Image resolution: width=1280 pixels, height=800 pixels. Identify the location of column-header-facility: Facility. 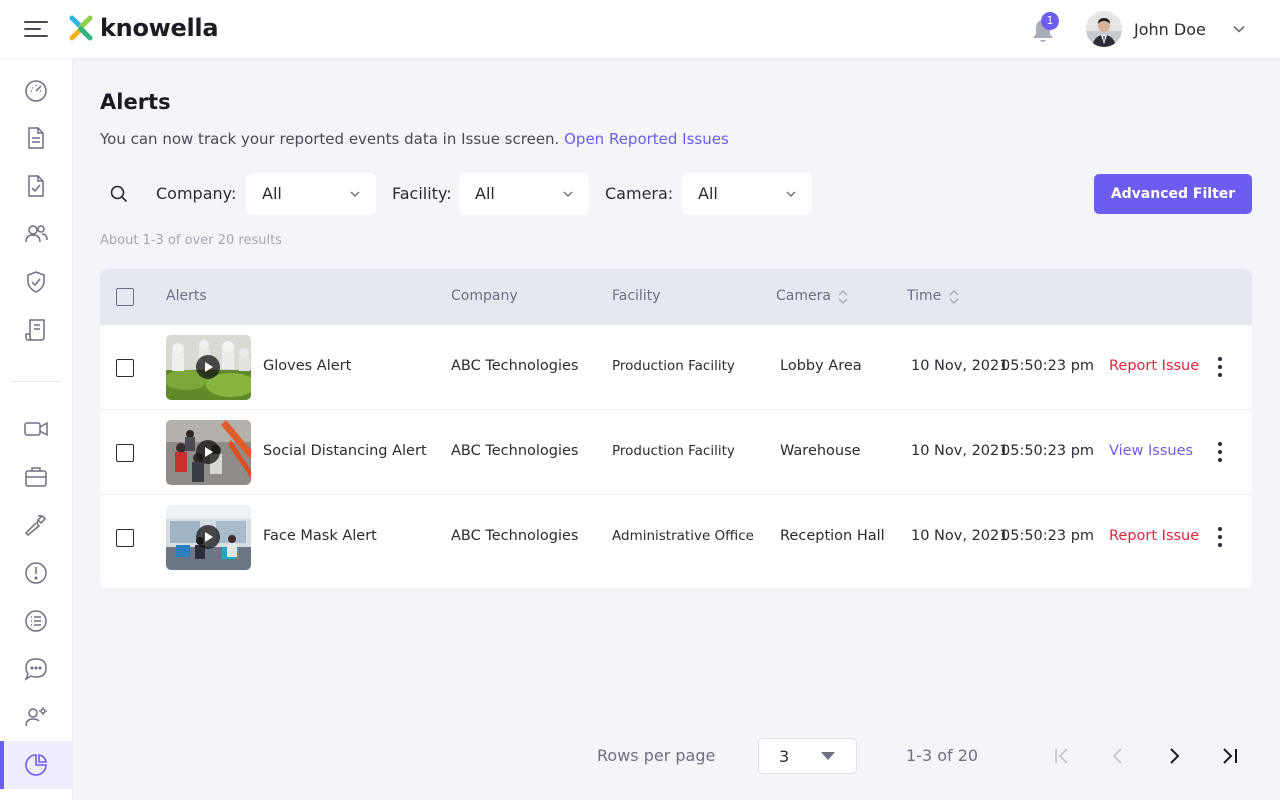
(636, 296).